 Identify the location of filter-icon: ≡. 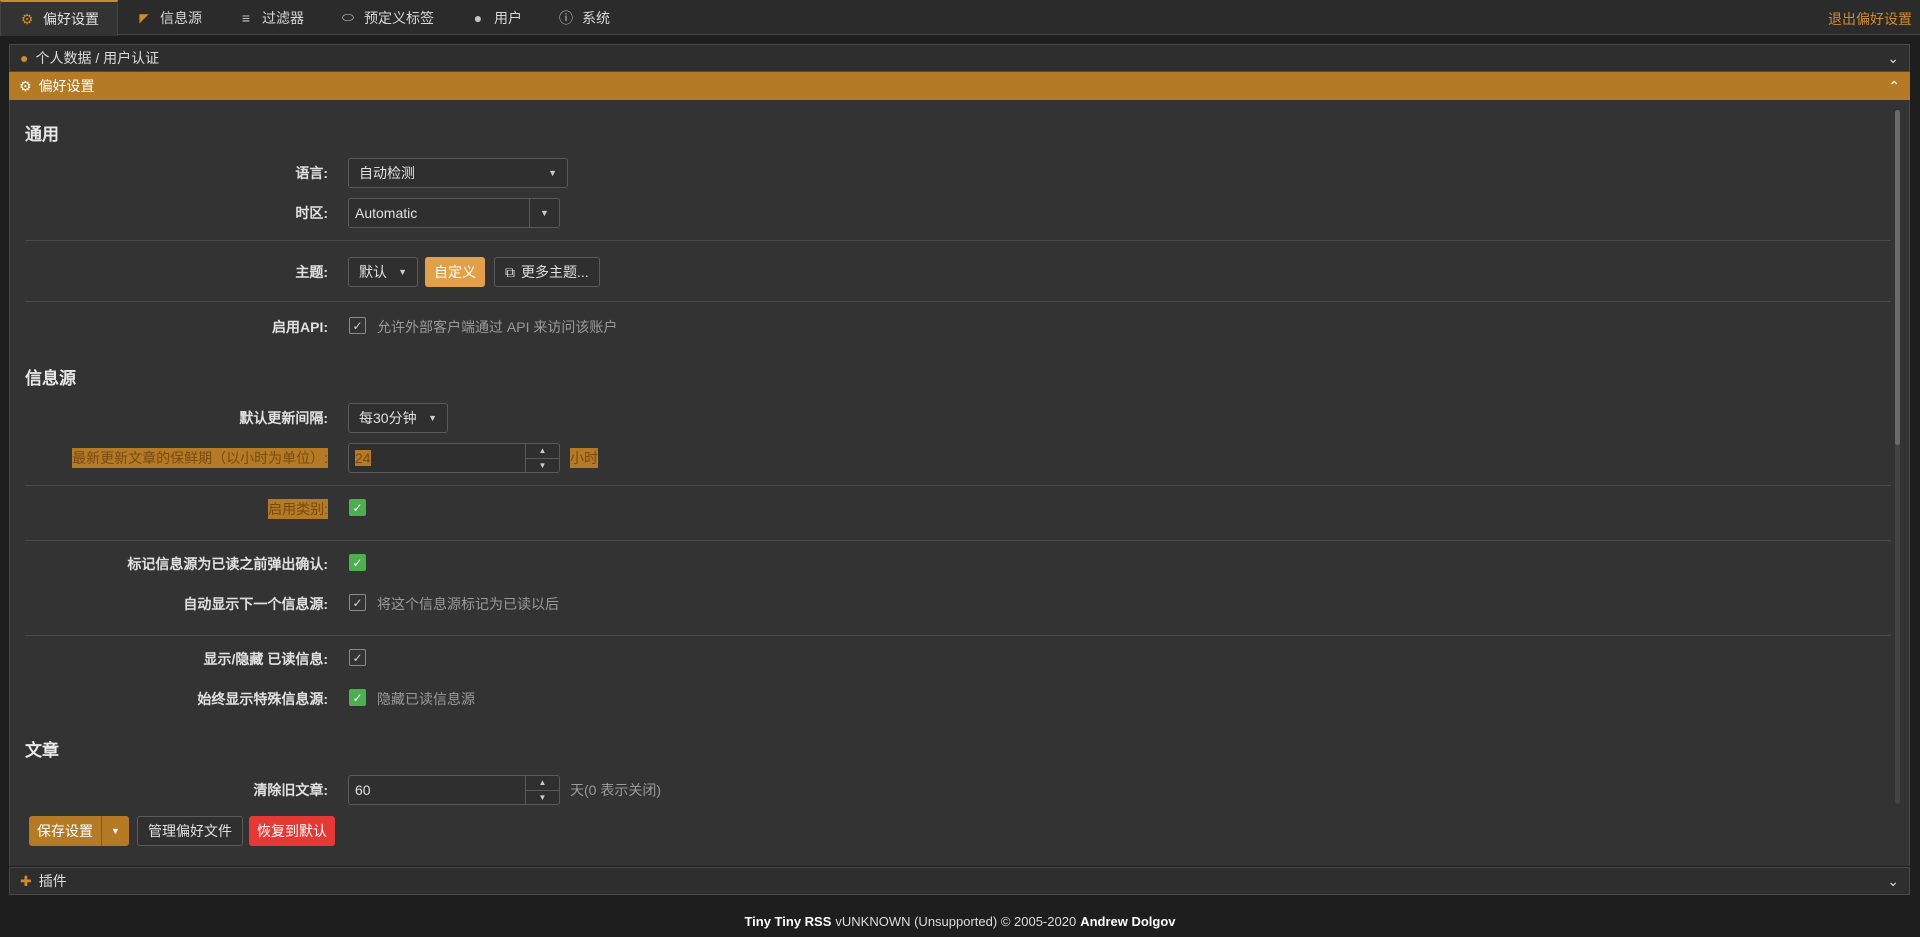
(246, 17).